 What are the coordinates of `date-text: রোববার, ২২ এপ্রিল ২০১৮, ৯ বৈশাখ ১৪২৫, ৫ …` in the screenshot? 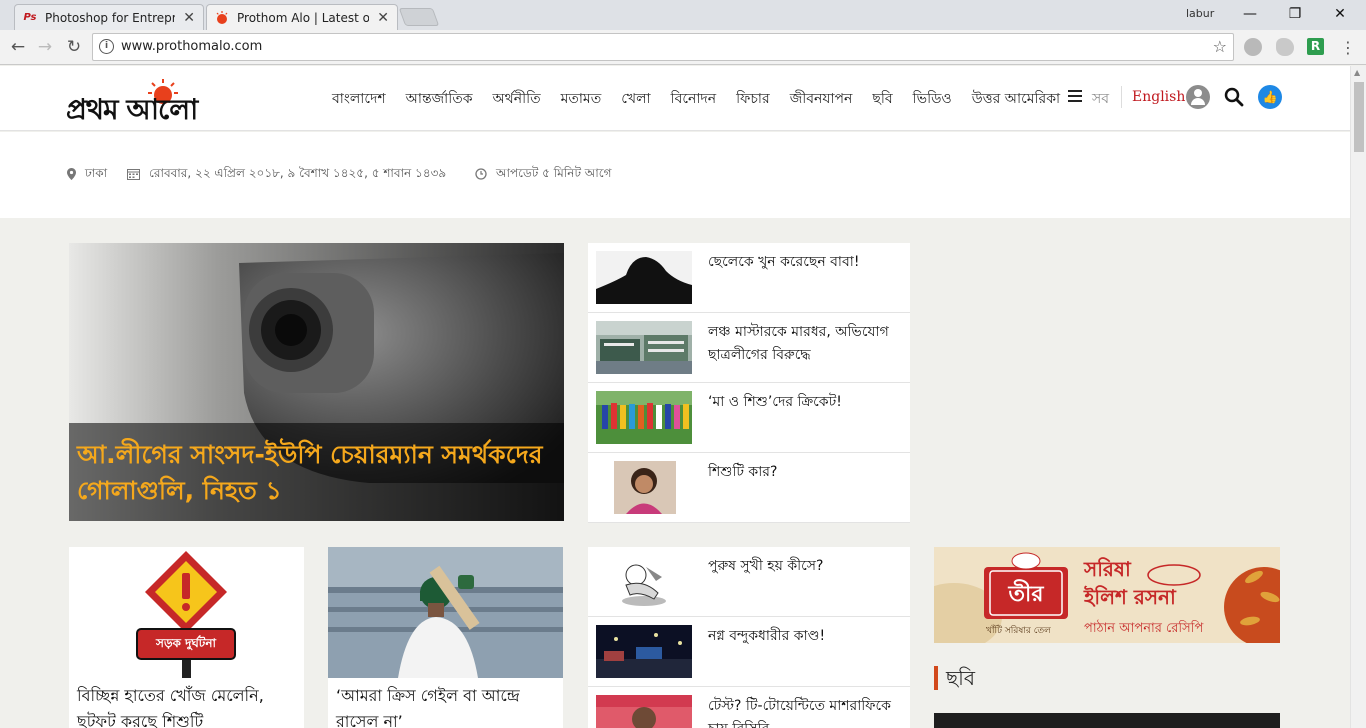 It's located at (298, 173).